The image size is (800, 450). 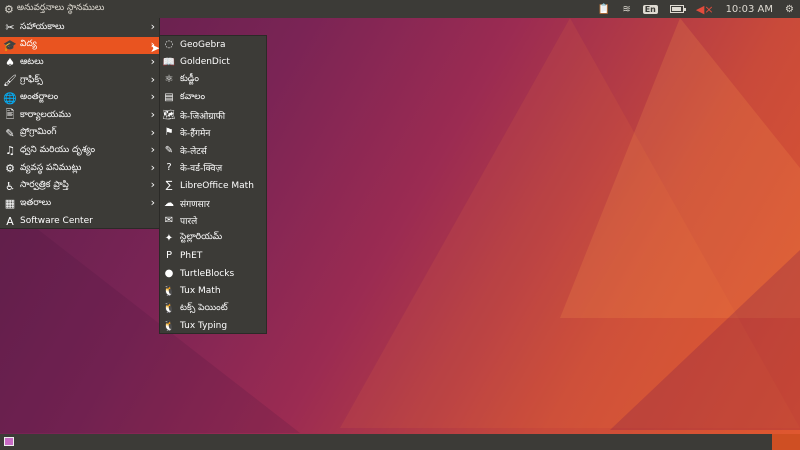 What do you see at coordinates (10, 98) in the screenshot?
I see `internet-icon: 🌐` at bounding box center [10, 98].